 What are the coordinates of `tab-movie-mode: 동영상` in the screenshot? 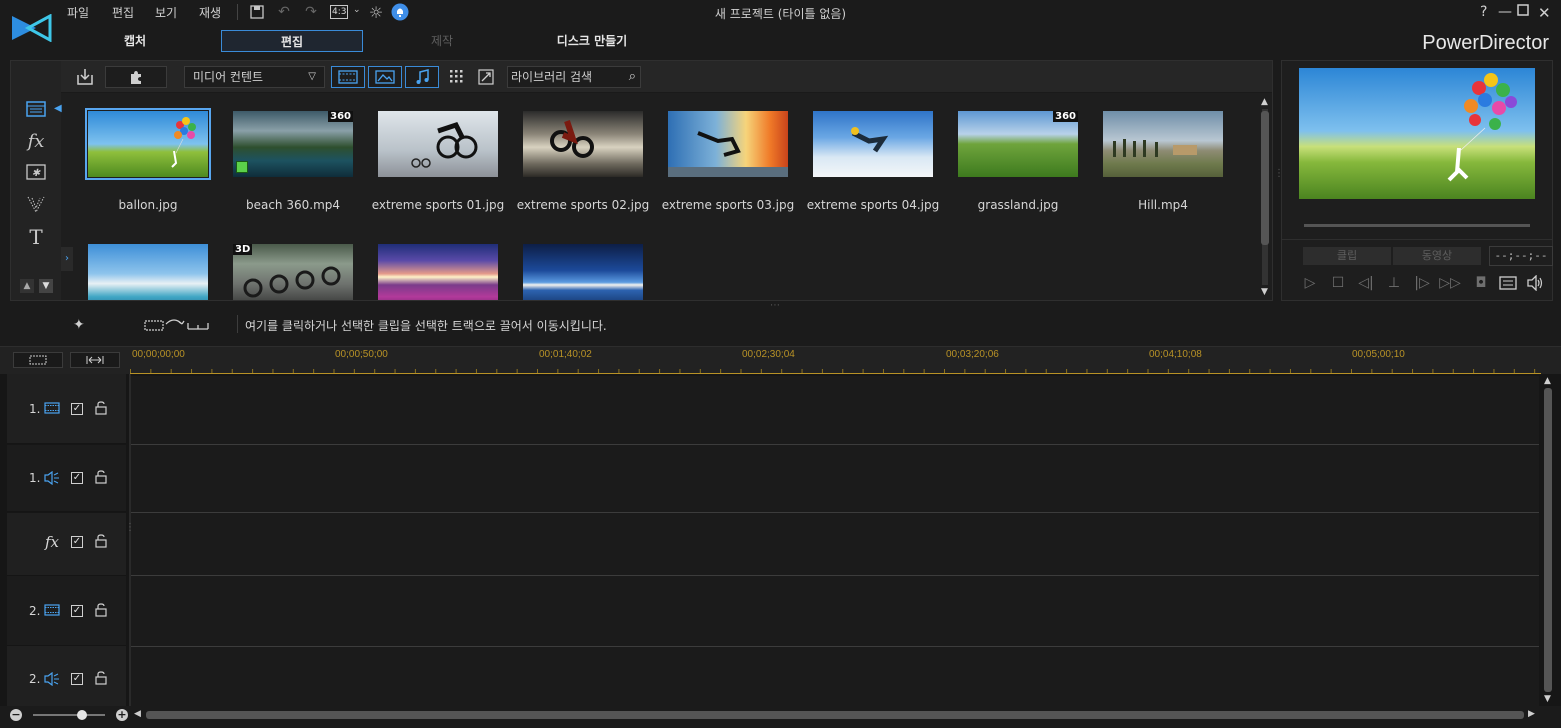 It's located at (1437, 256).